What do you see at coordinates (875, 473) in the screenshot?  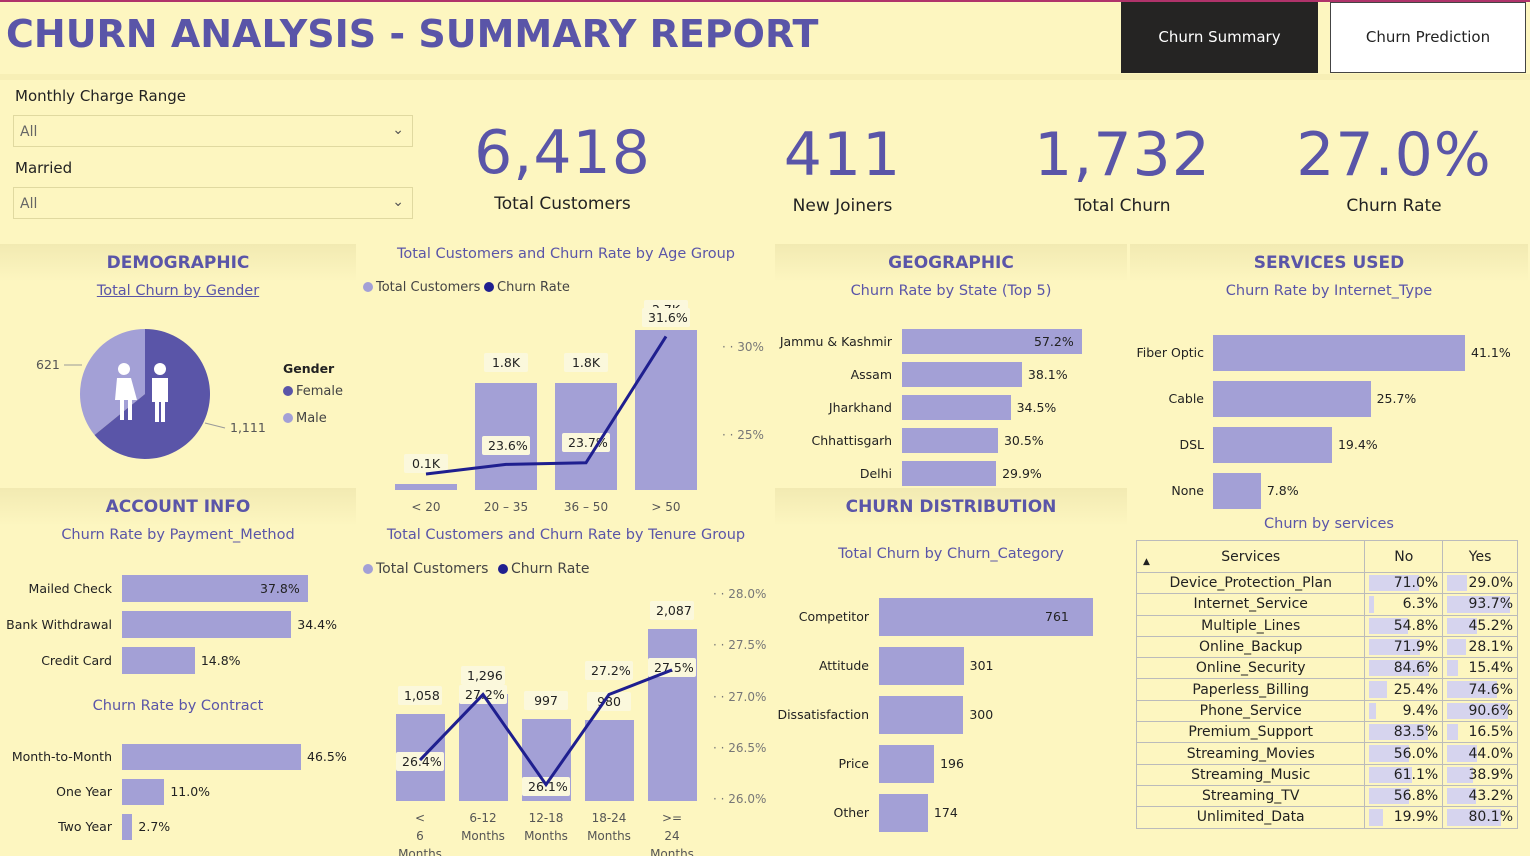 I see `bar-category-label: Delhi` at bounding box center [875, 473].